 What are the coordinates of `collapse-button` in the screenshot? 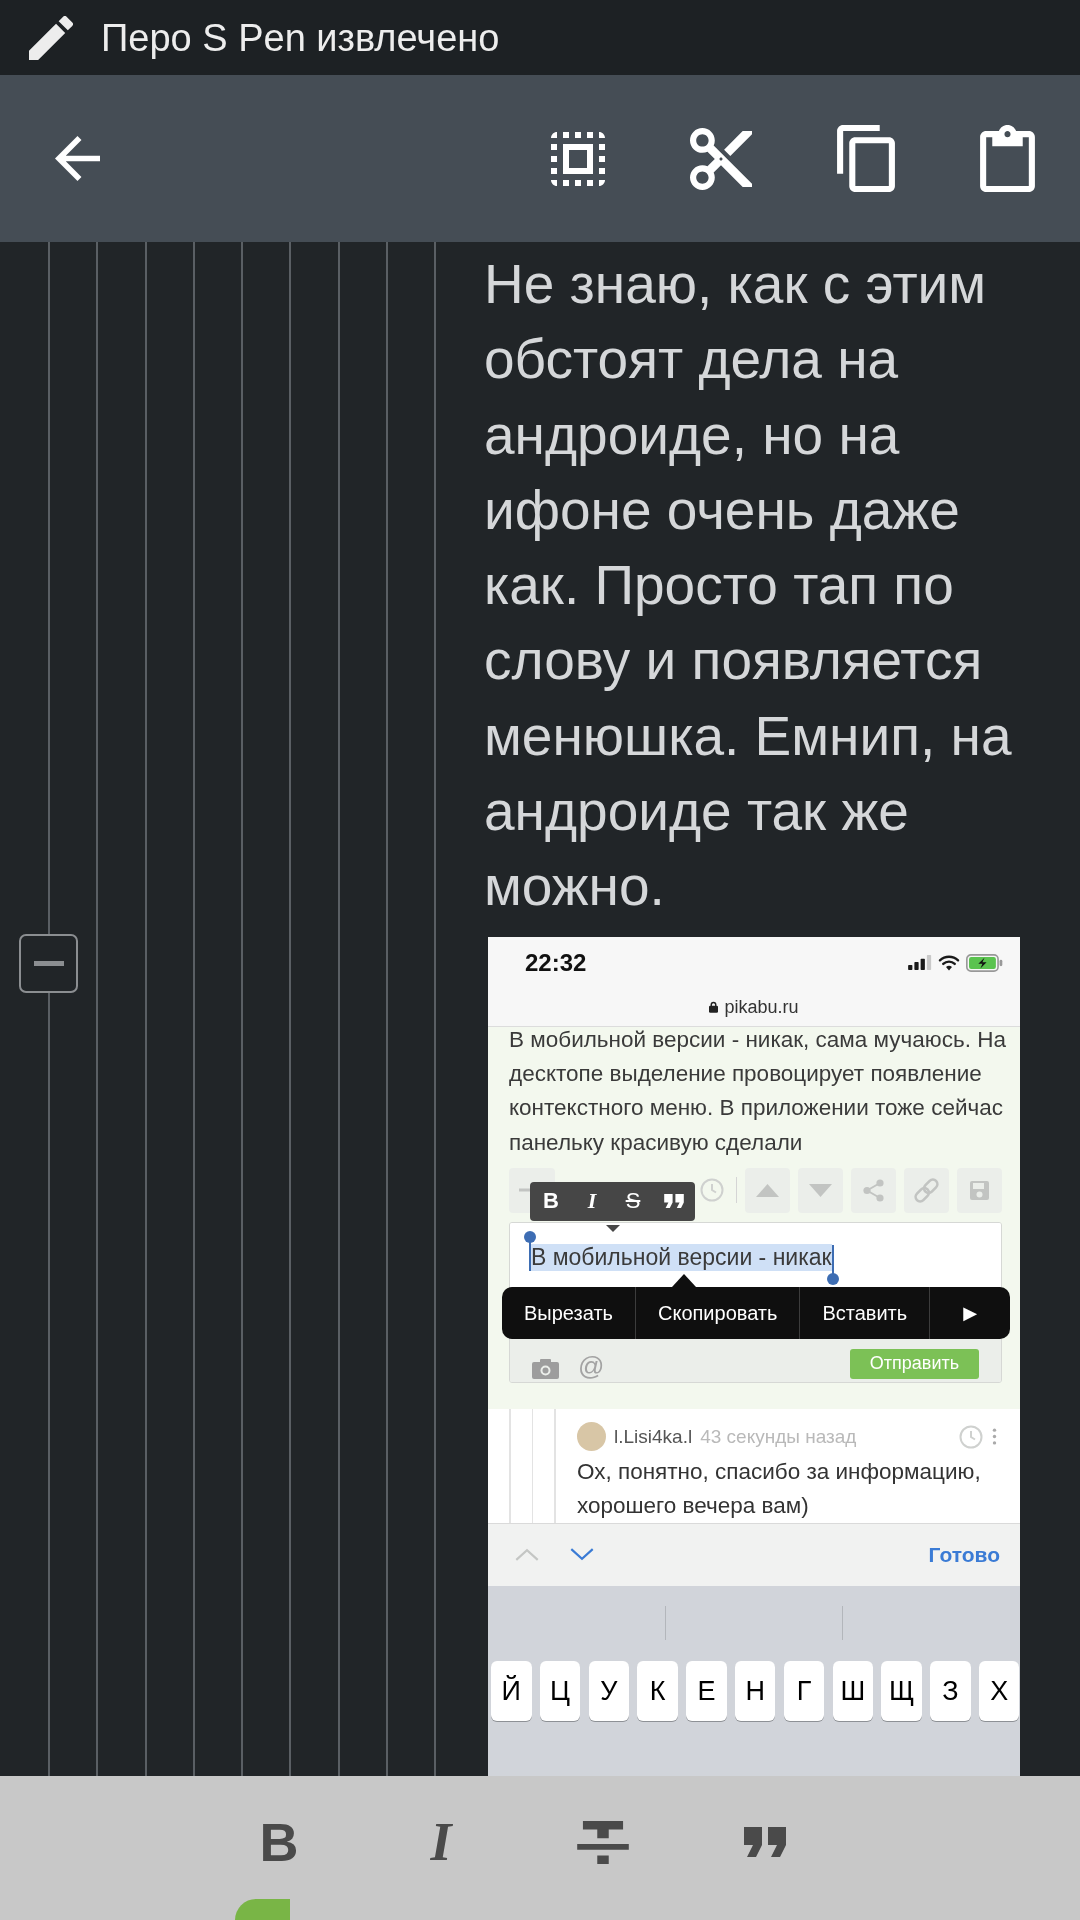 It's located at (48, 963).